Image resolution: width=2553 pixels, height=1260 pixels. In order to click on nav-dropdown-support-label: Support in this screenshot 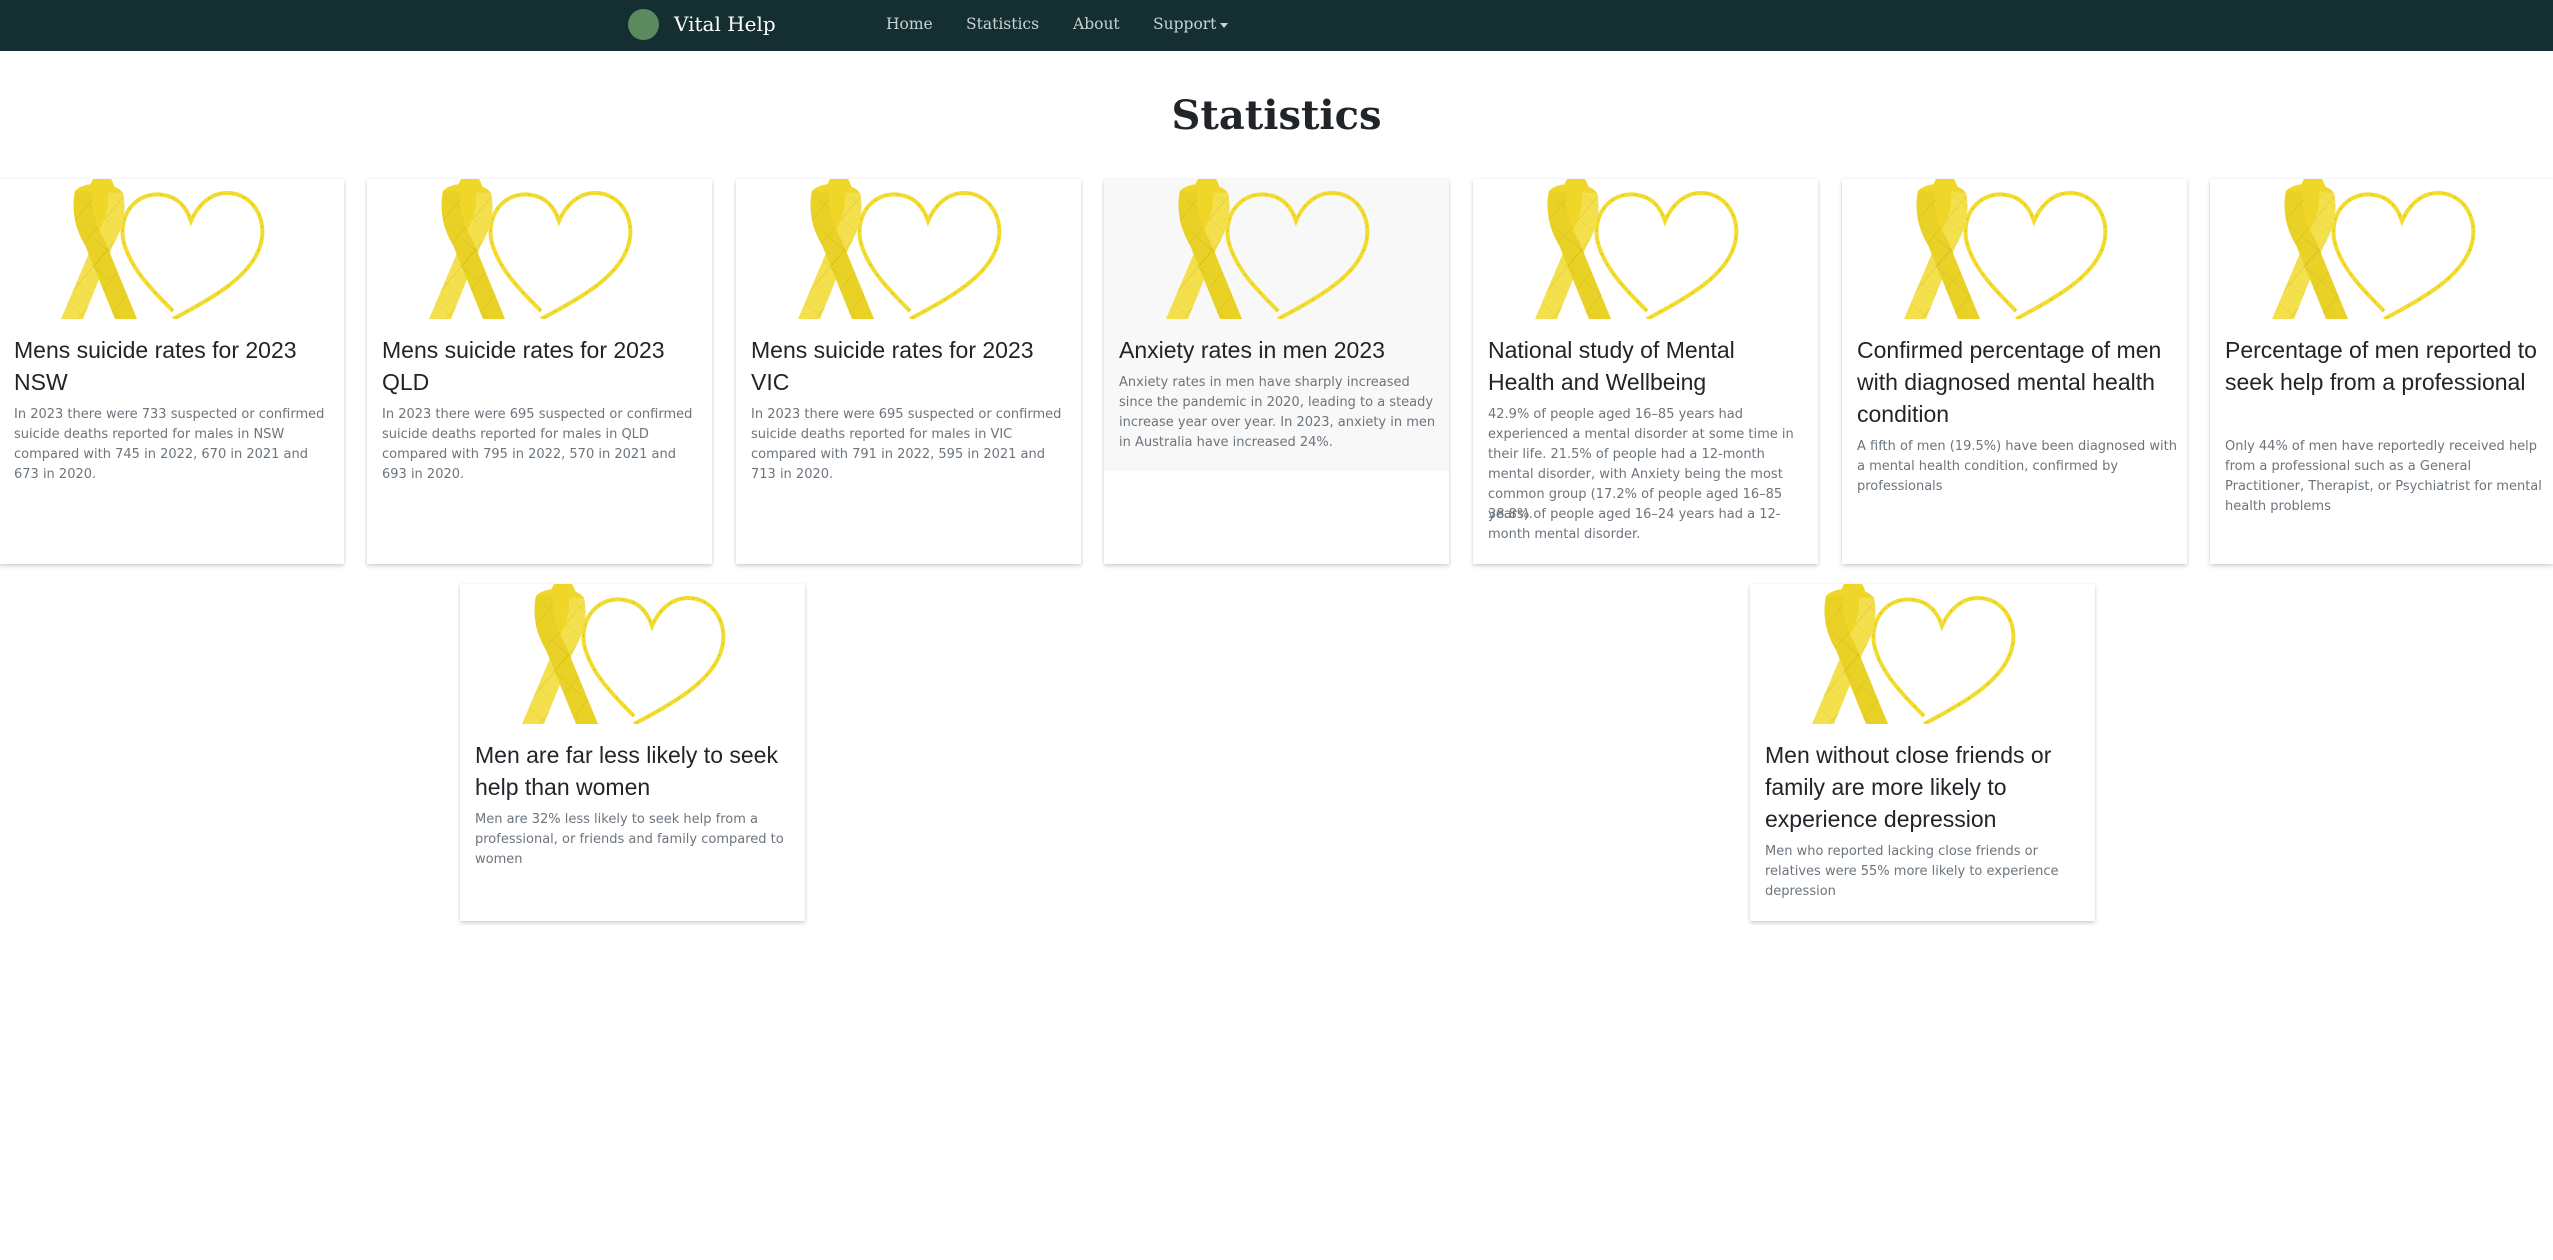, I will do `click(1185, 24)`.